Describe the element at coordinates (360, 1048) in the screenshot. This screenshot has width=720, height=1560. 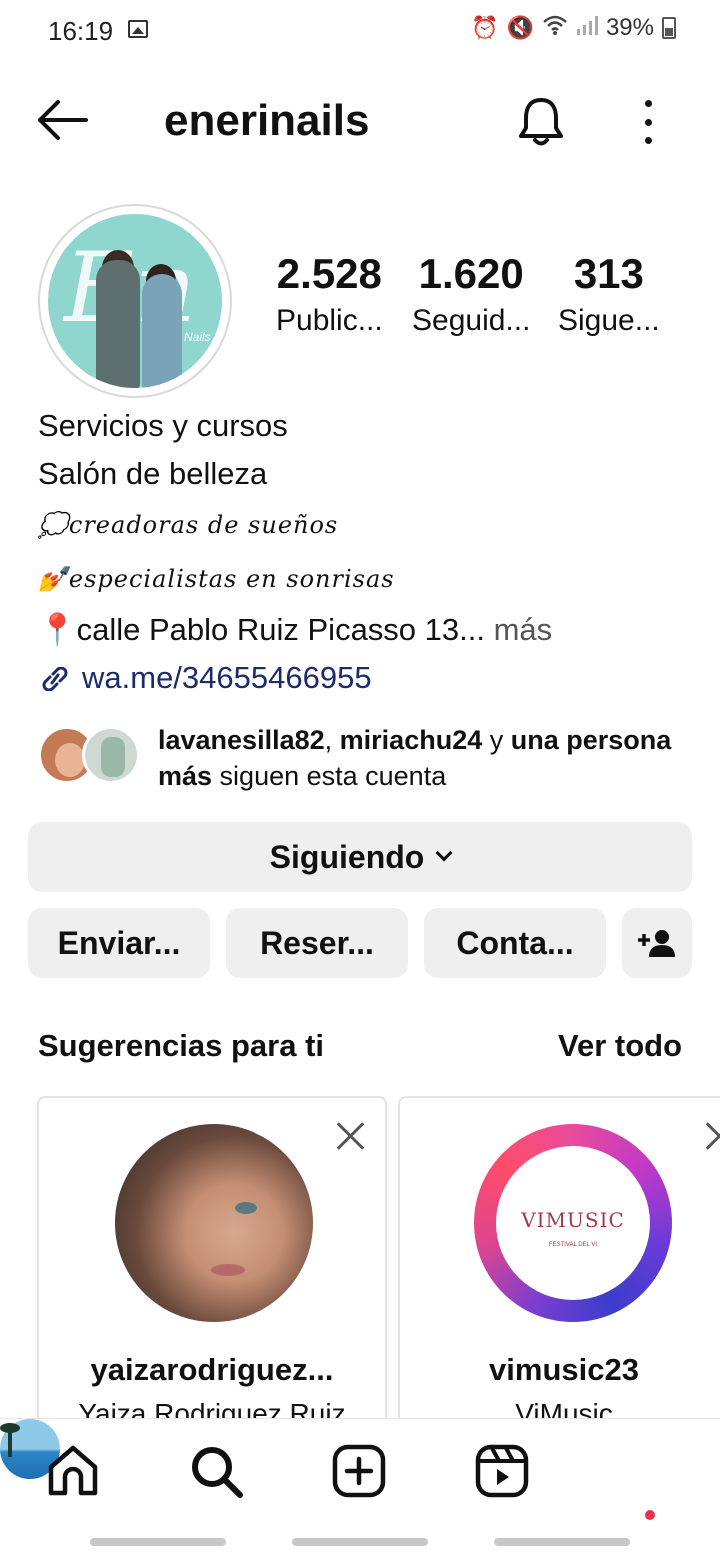
I see `suggestions-header: Sugerencias para ti Ver todo` at that location.